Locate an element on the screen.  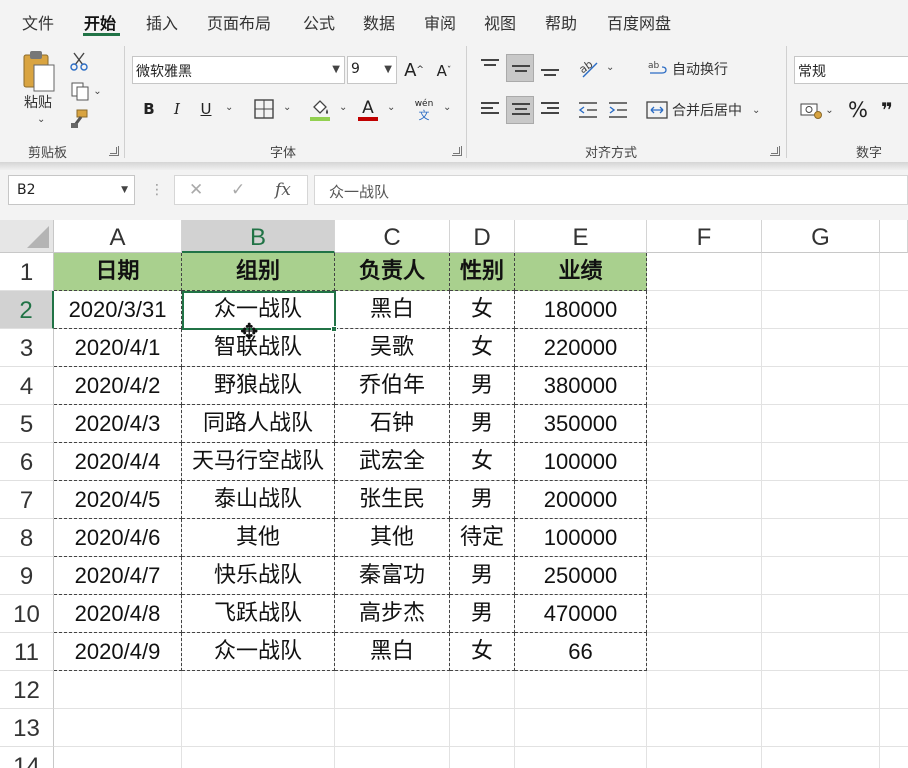
cell-a7: 2020/4/5 is located at coordinates (118, 500).